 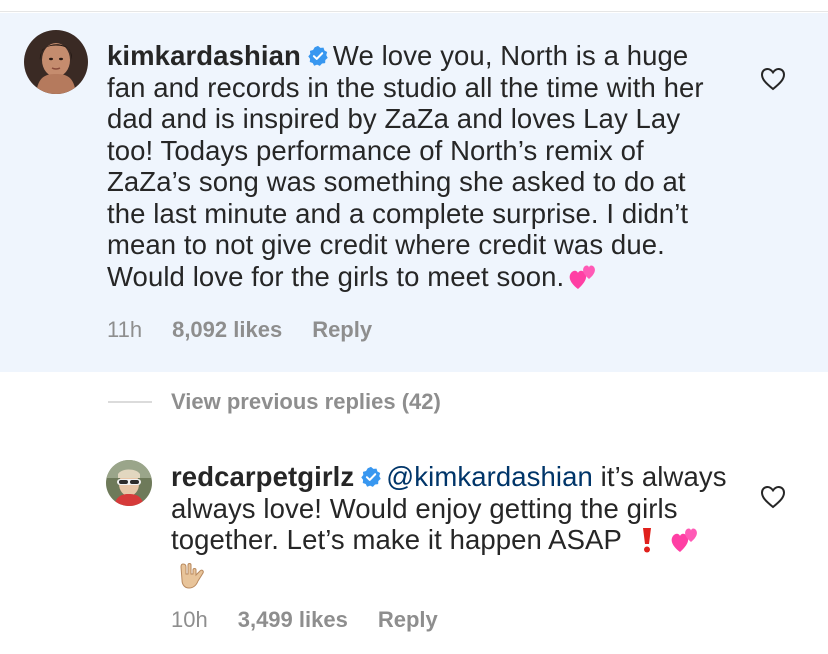 I want to click on comment-meta: 11h 8,092 likes Reply, so click(x=254, y=330).